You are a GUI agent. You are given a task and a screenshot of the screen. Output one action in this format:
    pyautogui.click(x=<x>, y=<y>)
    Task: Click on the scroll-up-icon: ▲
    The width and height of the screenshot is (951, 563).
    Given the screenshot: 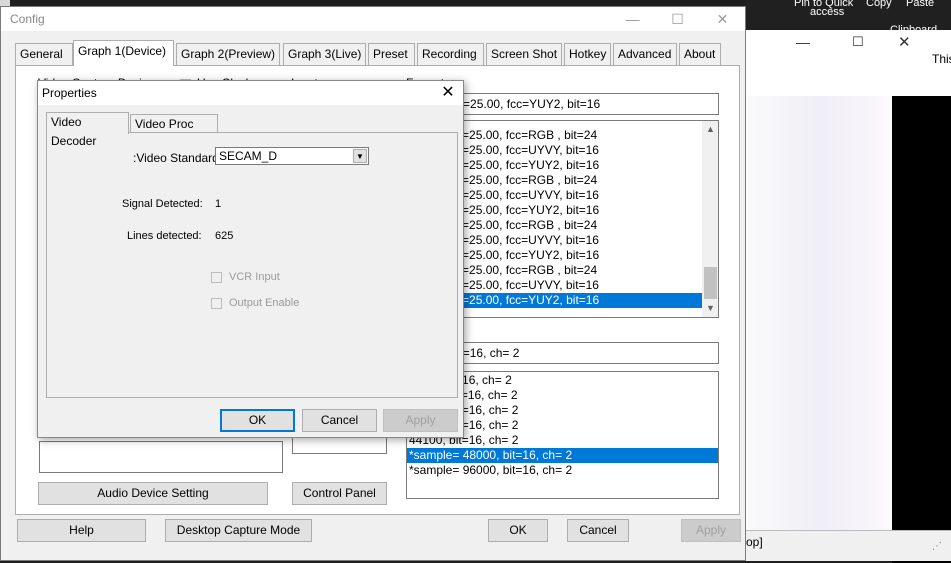 What is the action you would take?
    pyautogui.click(x=710, y=129)
    